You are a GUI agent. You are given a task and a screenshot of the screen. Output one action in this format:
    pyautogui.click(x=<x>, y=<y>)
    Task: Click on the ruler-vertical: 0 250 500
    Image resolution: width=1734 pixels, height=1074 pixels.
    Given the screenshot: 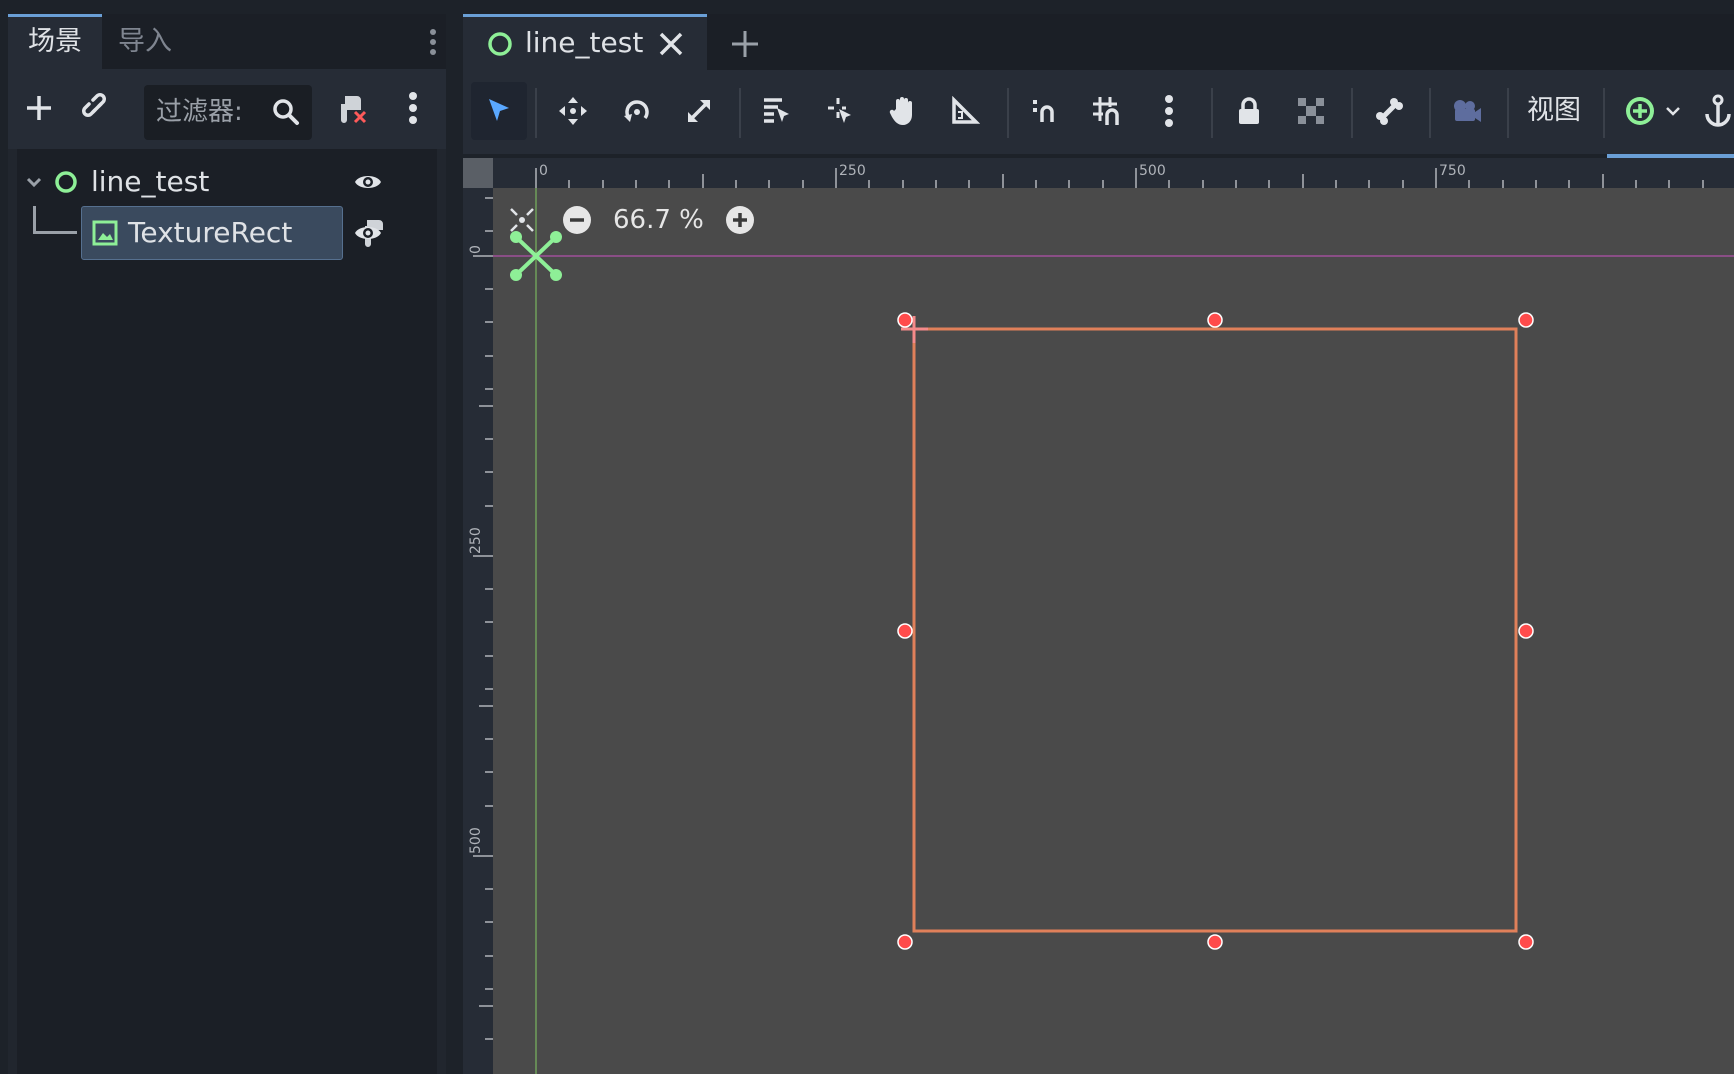 What is the action you would take?
    pyautogui.click(x=478, y=631)
    